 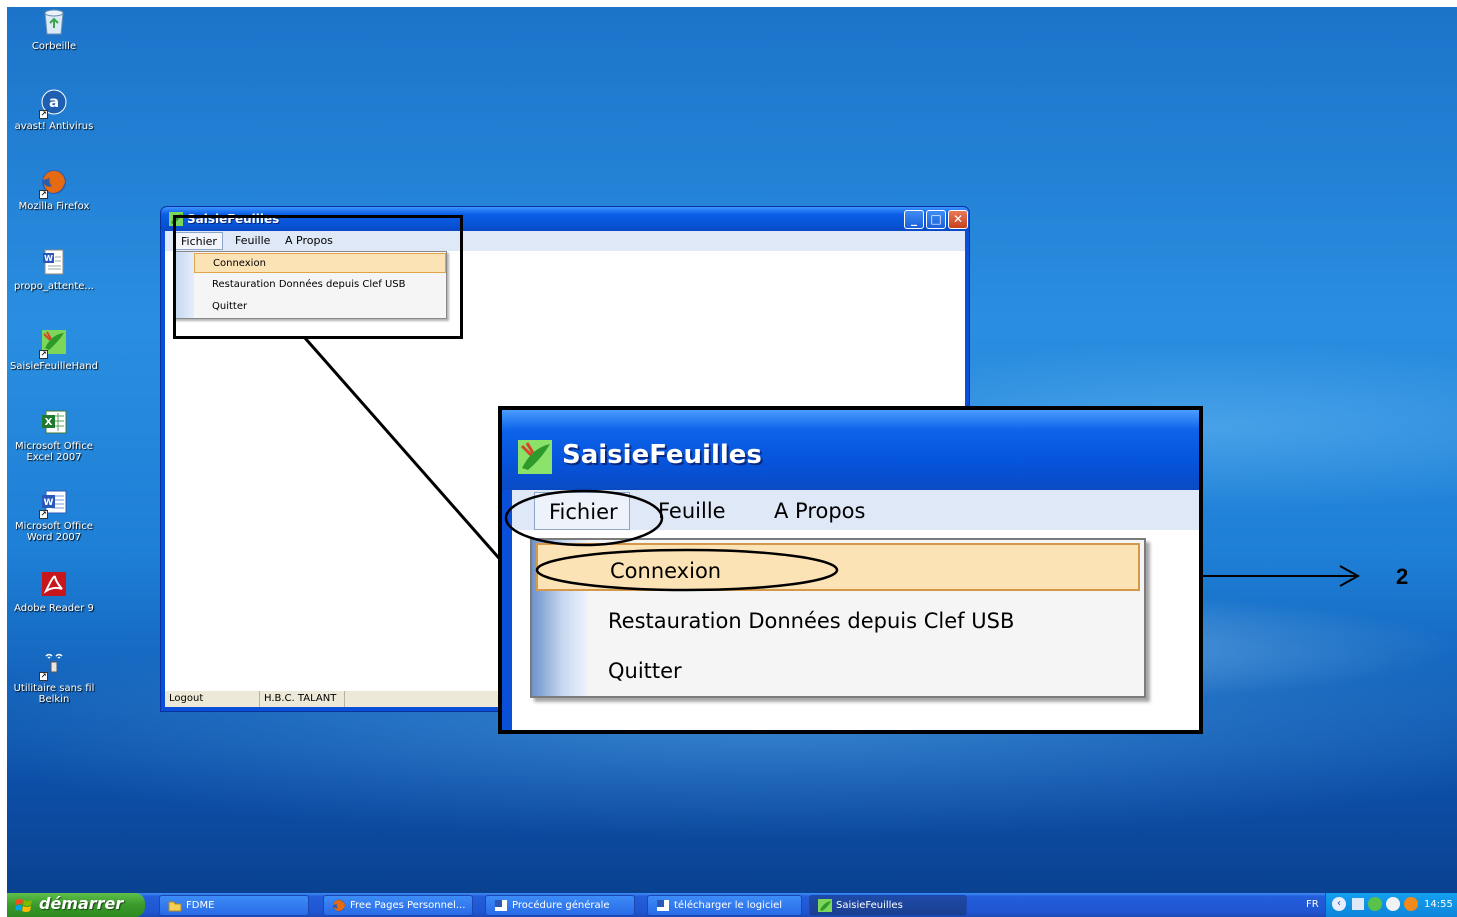 I want to click on task-saisiefeuilles: SaisieFeuilles, so click(x=888, y=905).